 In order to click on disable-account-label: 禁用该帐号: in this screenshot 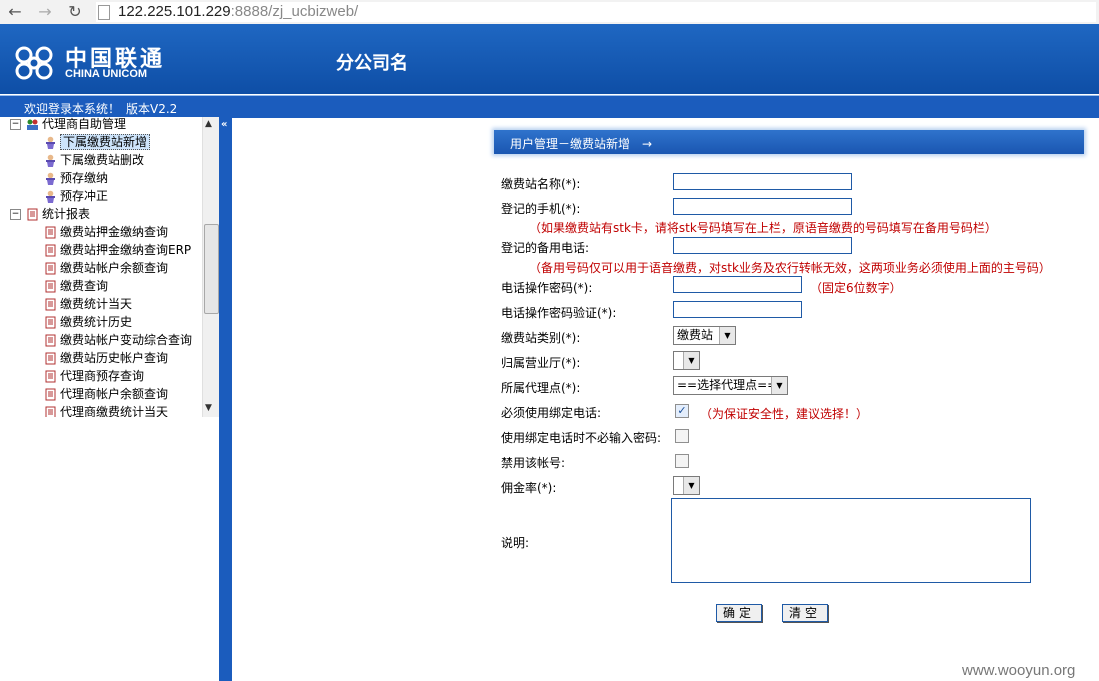, I will do `click(533, 463)`.